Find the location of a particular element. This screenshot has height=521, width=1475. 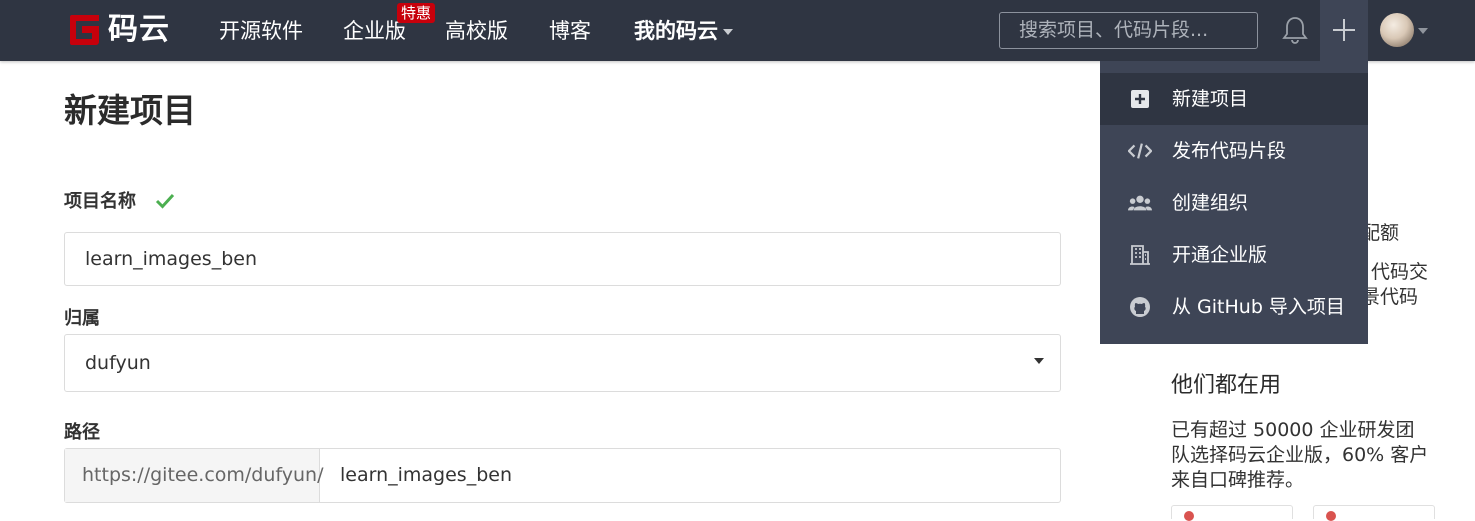

menu-item-new-snippet: 发布代码片段 is located at coordinates (1234, 151).